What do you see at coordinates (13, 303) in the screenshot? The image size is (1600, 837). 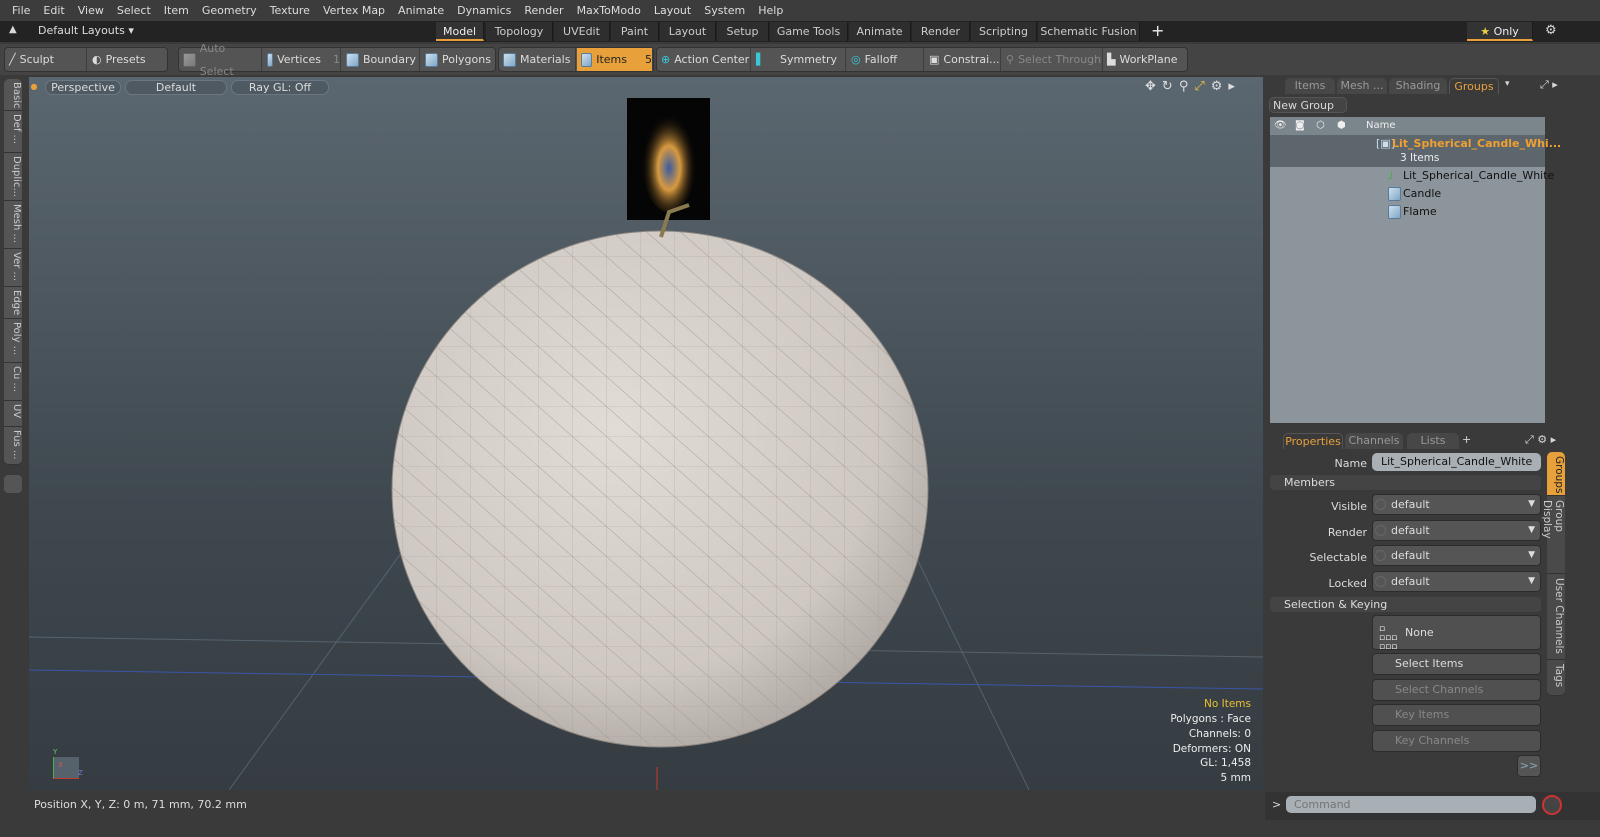 I see `tab-edge: Edge` at bounding box center [13, 303].